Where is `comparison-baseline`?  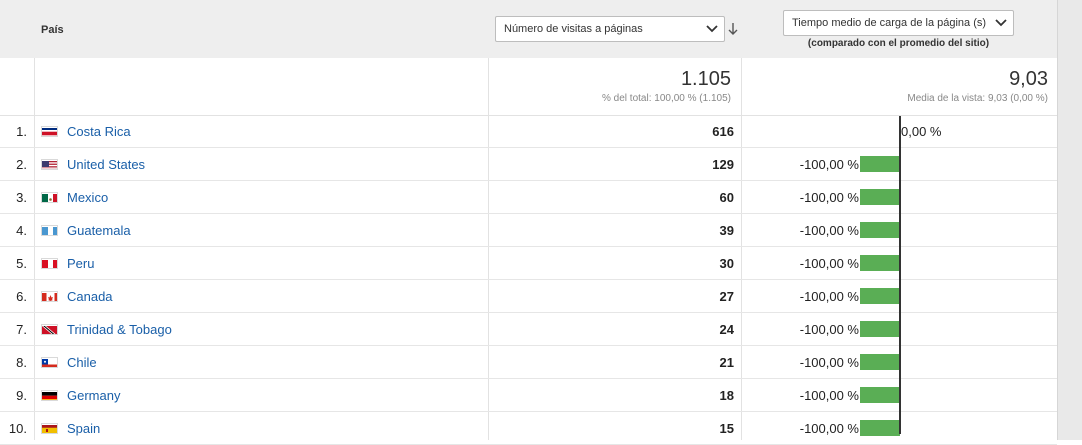
comparison-baseline is located at coordinates (900, 275).